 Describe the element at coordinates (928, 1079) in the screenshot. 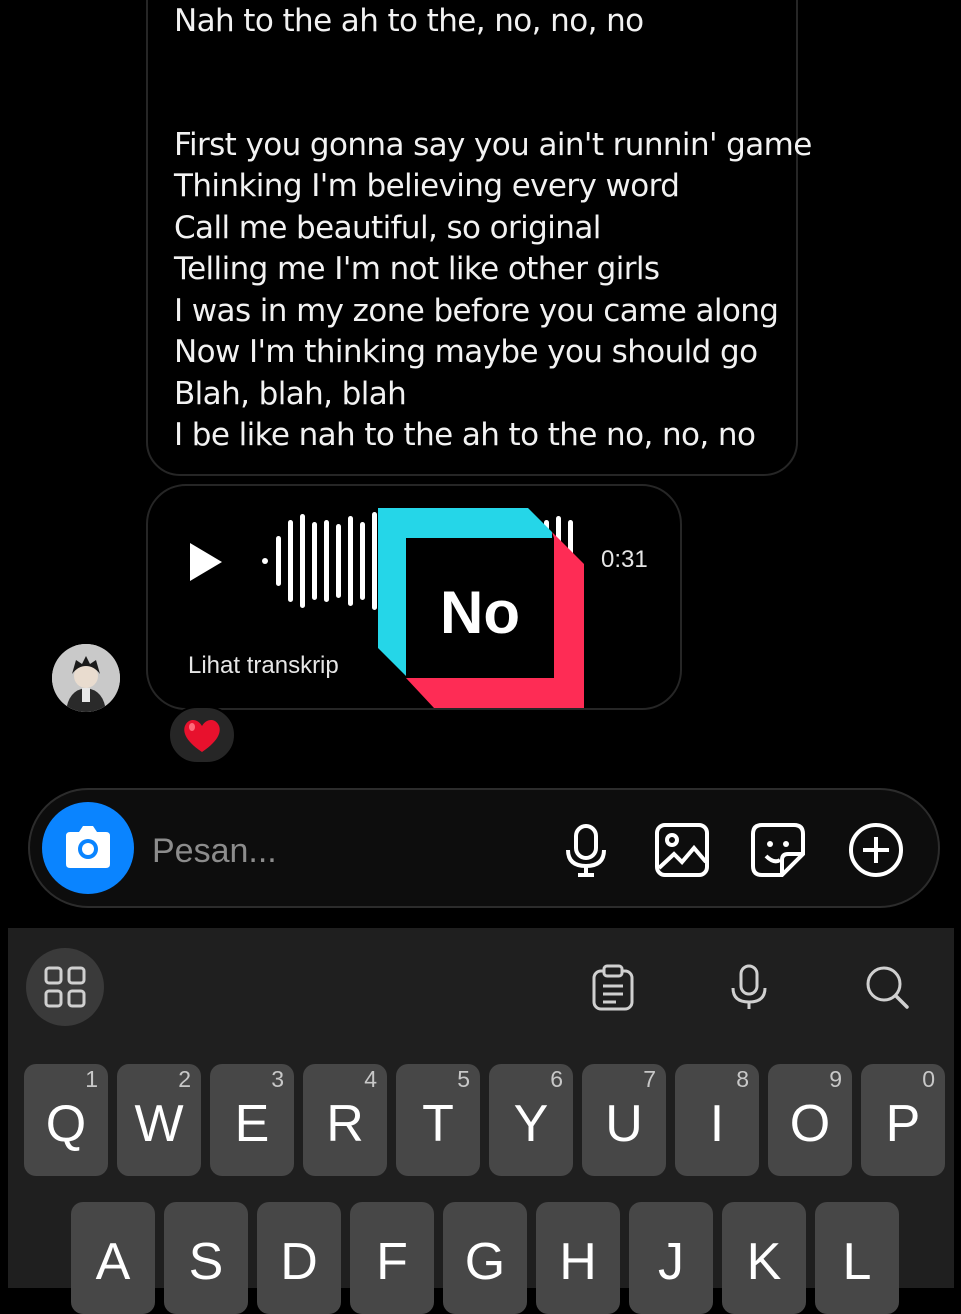

I see `key-number: 0` at that location.